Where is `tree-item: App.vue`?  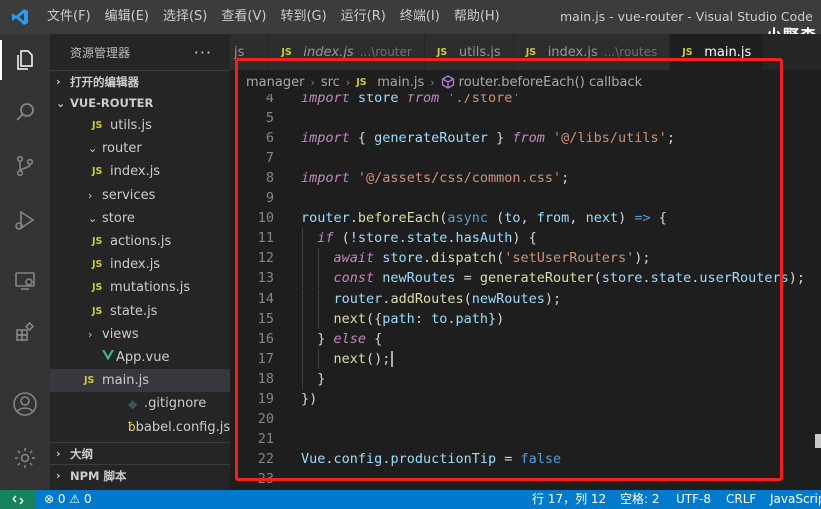 tree-item: App.vue is located at coordinates (140, 357).